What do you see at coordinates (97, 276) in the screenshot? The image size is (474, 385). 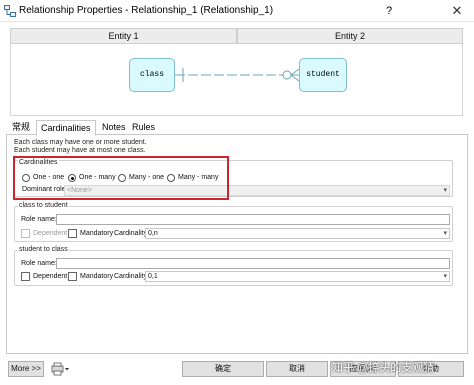 I see `student-to-class-mandatory-label: Mandatory` at bounding box center [97, 276].